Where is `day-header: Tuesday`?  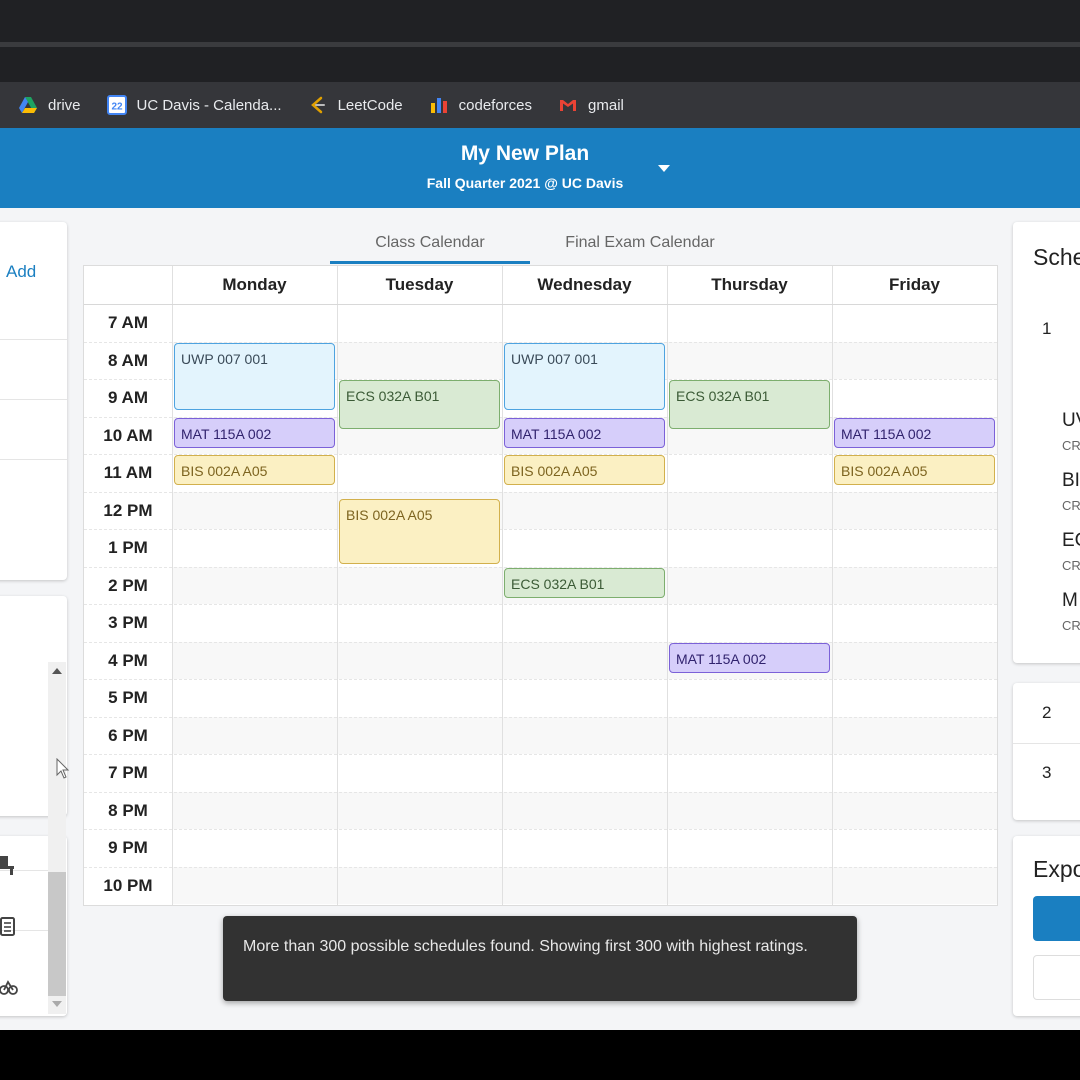 day-header: Tuesday is located at coordinates (419, 284).